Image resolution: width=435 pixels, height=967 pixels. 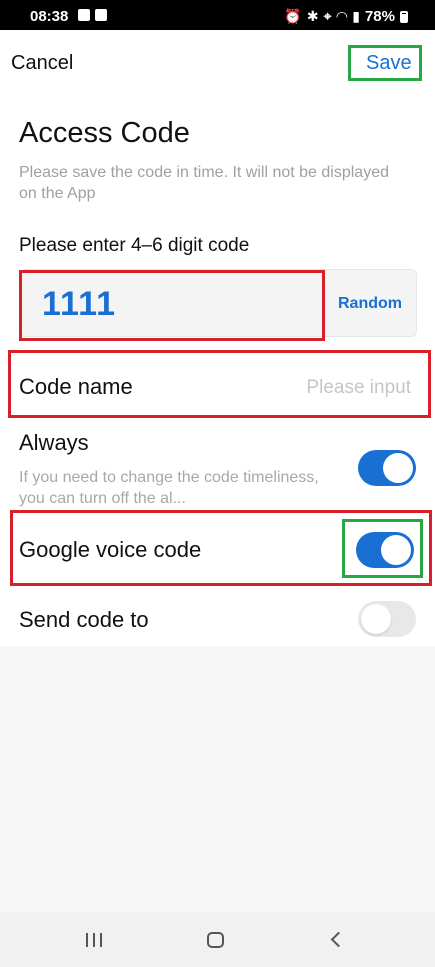 What do you see at coordinates (327, 16) in the screenshot?
I see `location-icon: ⌖` at bounding box center [327, 16].